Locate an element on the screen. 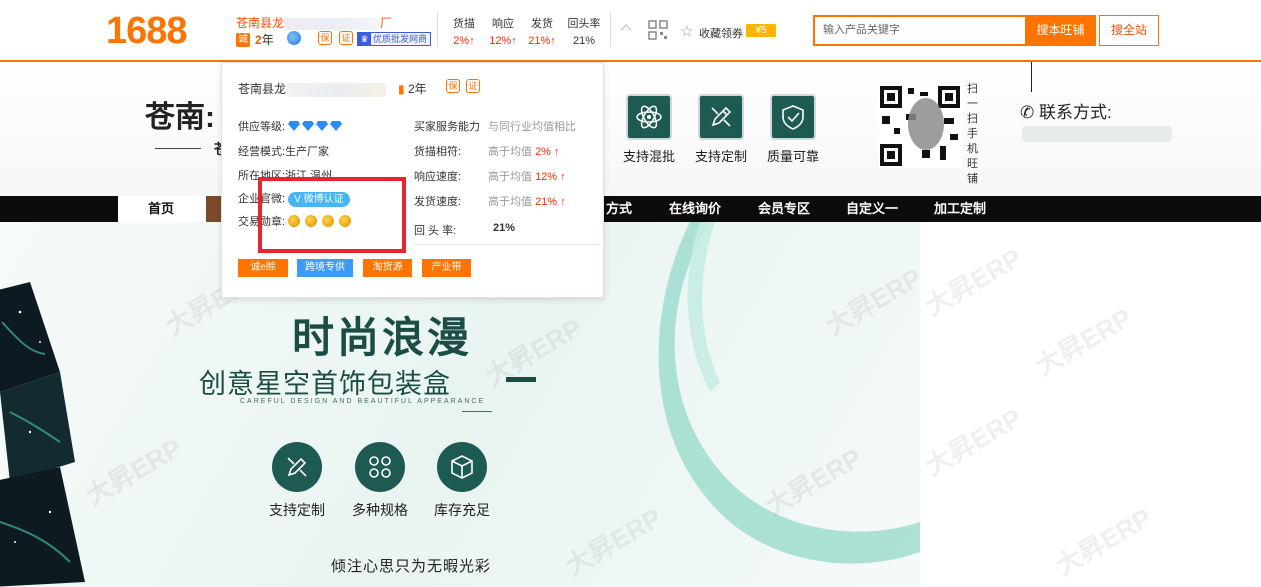 The height and width of the screenshot is (587, 1261). contact-redacted is located at coordinates (1097, 134).